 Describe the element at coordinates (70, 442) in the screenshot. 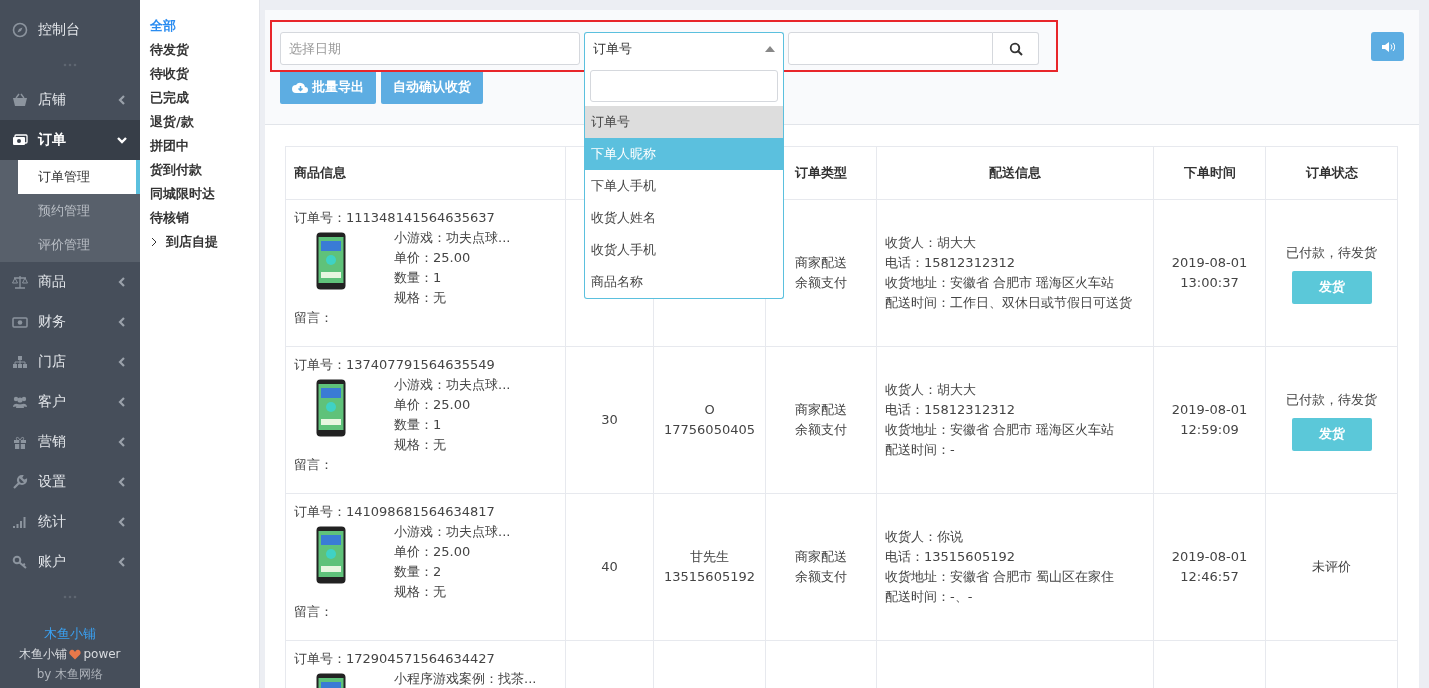

I see `sidebar-menu-item: 营销` at that location.